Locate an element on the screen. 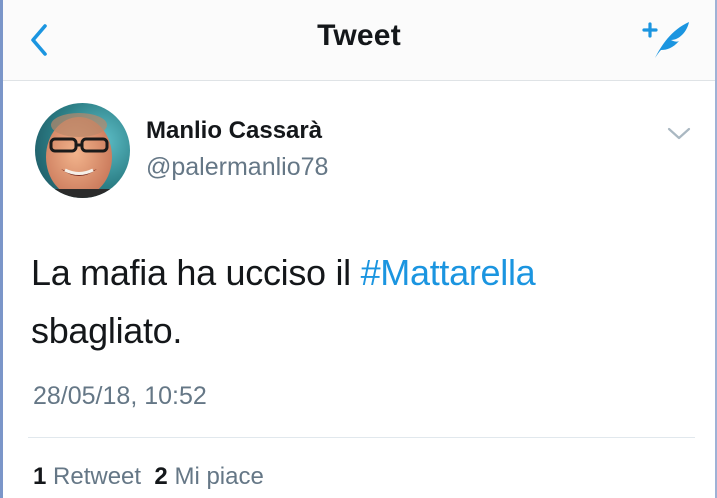  compose-tweet-icon is located at coordinates (665, 40).